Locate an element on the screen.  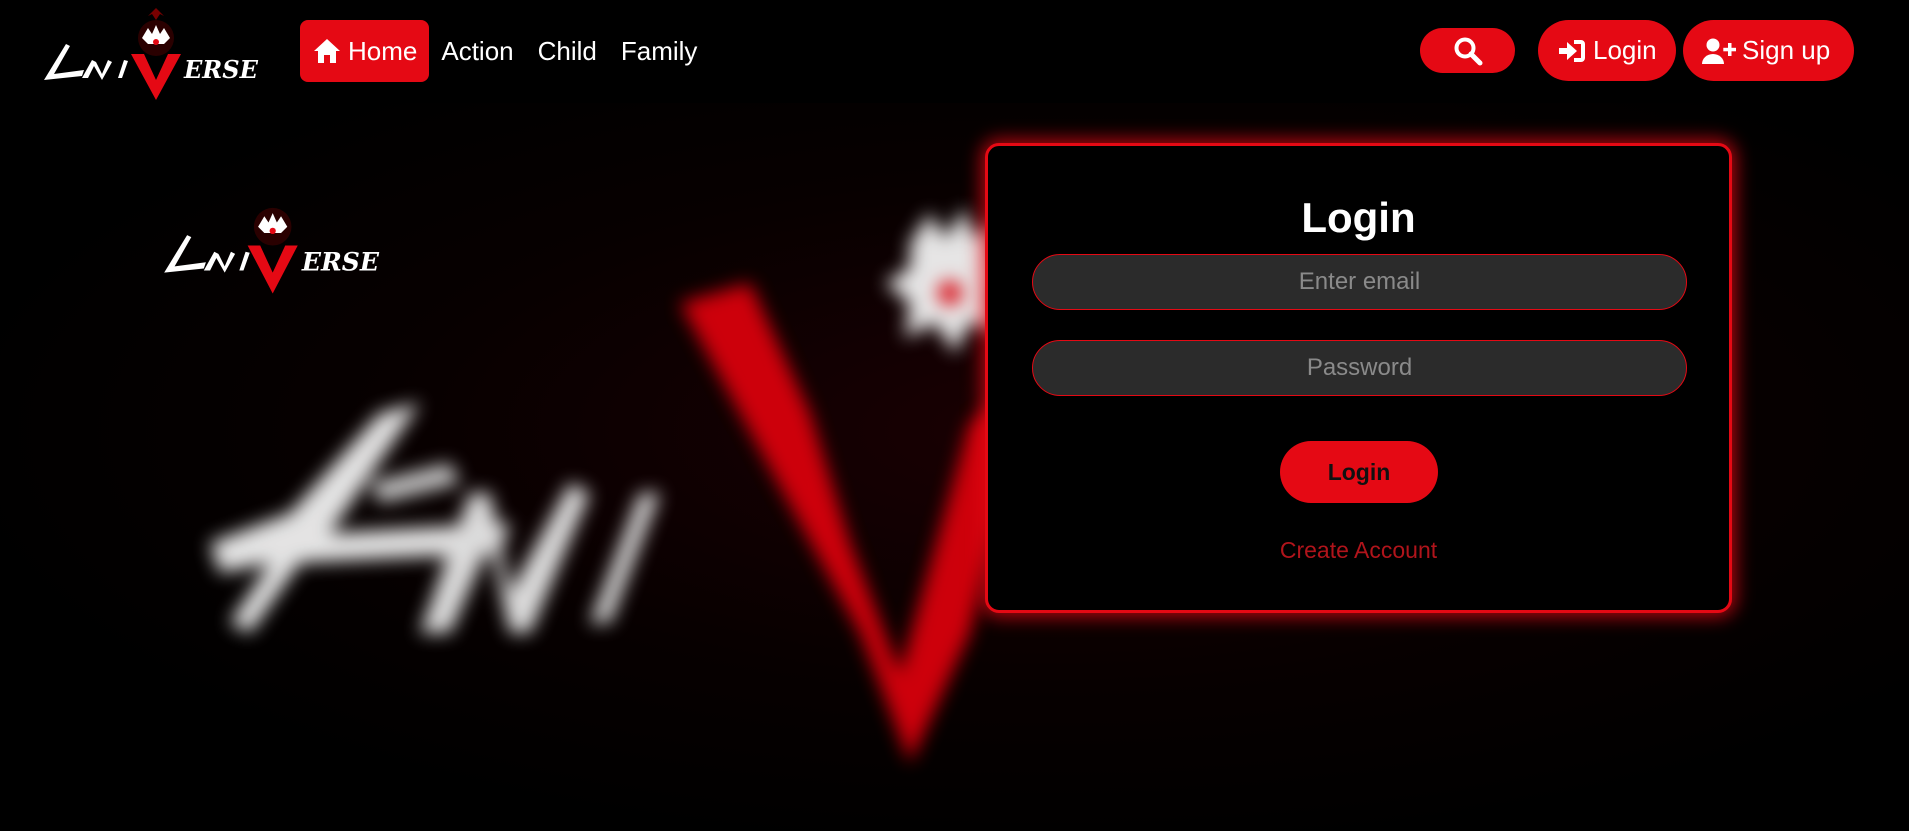
signup-nav-label: Sign up is located at coordinates (1786, 50).